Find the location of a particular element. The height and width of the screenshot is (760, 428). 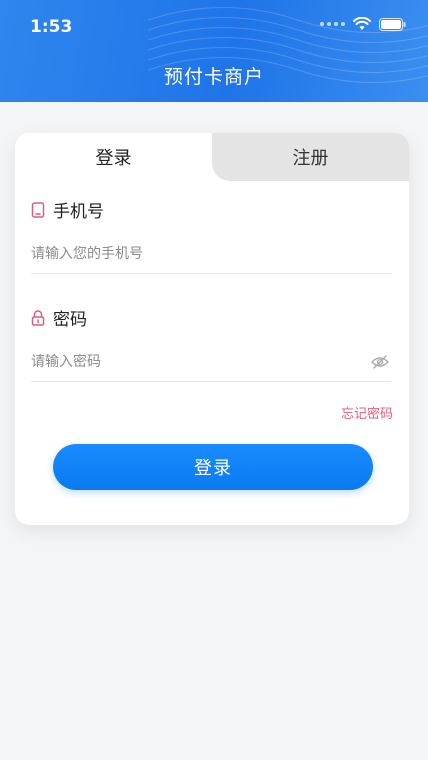

tab-register: 注册 is located at coordinates (310, 157).